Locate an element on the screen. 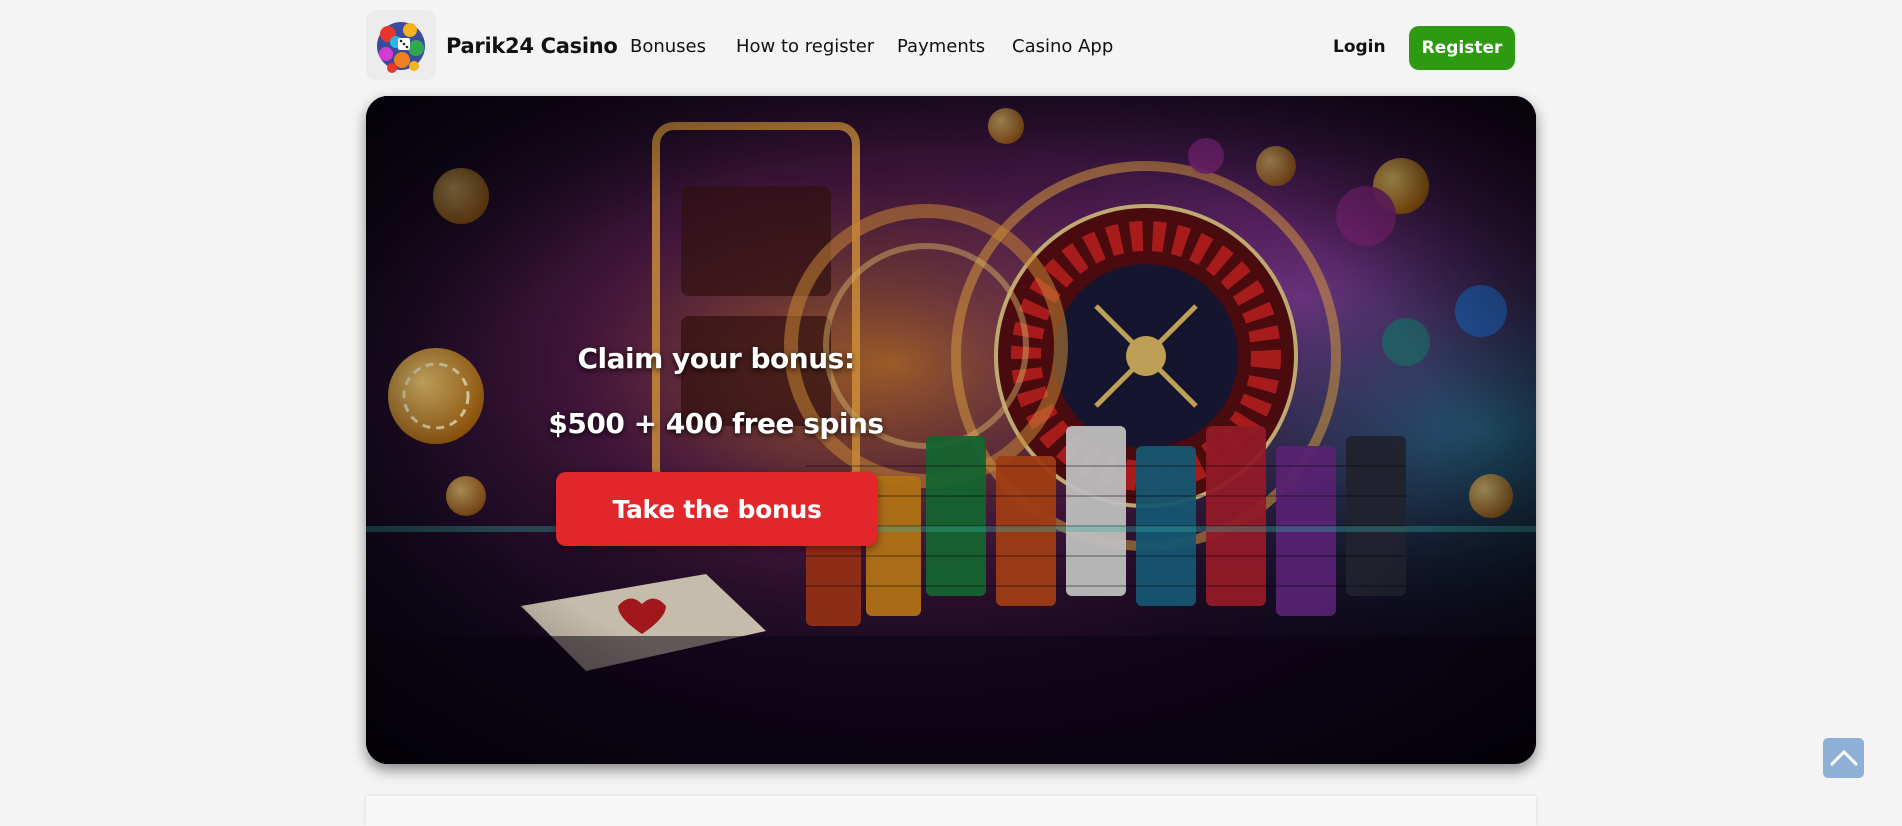 Image resolution: width=1902 pixels, height=826 pixels. login-link: Login is located at coordinates (1359, 47).